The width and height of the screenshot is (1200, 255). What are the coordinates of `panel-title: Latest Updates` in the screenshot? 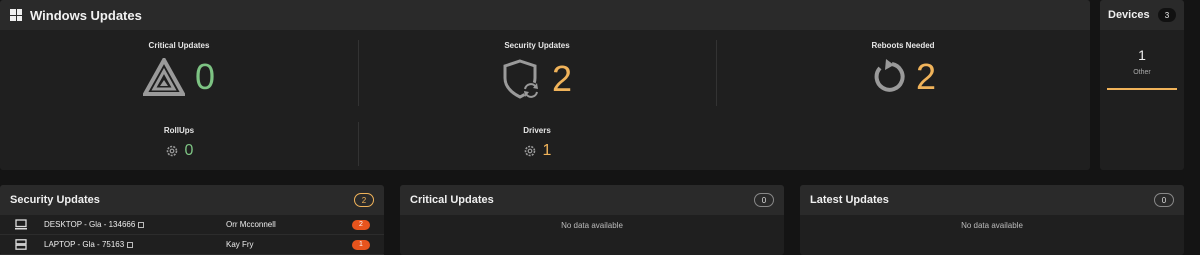 It's located at (849, 200).